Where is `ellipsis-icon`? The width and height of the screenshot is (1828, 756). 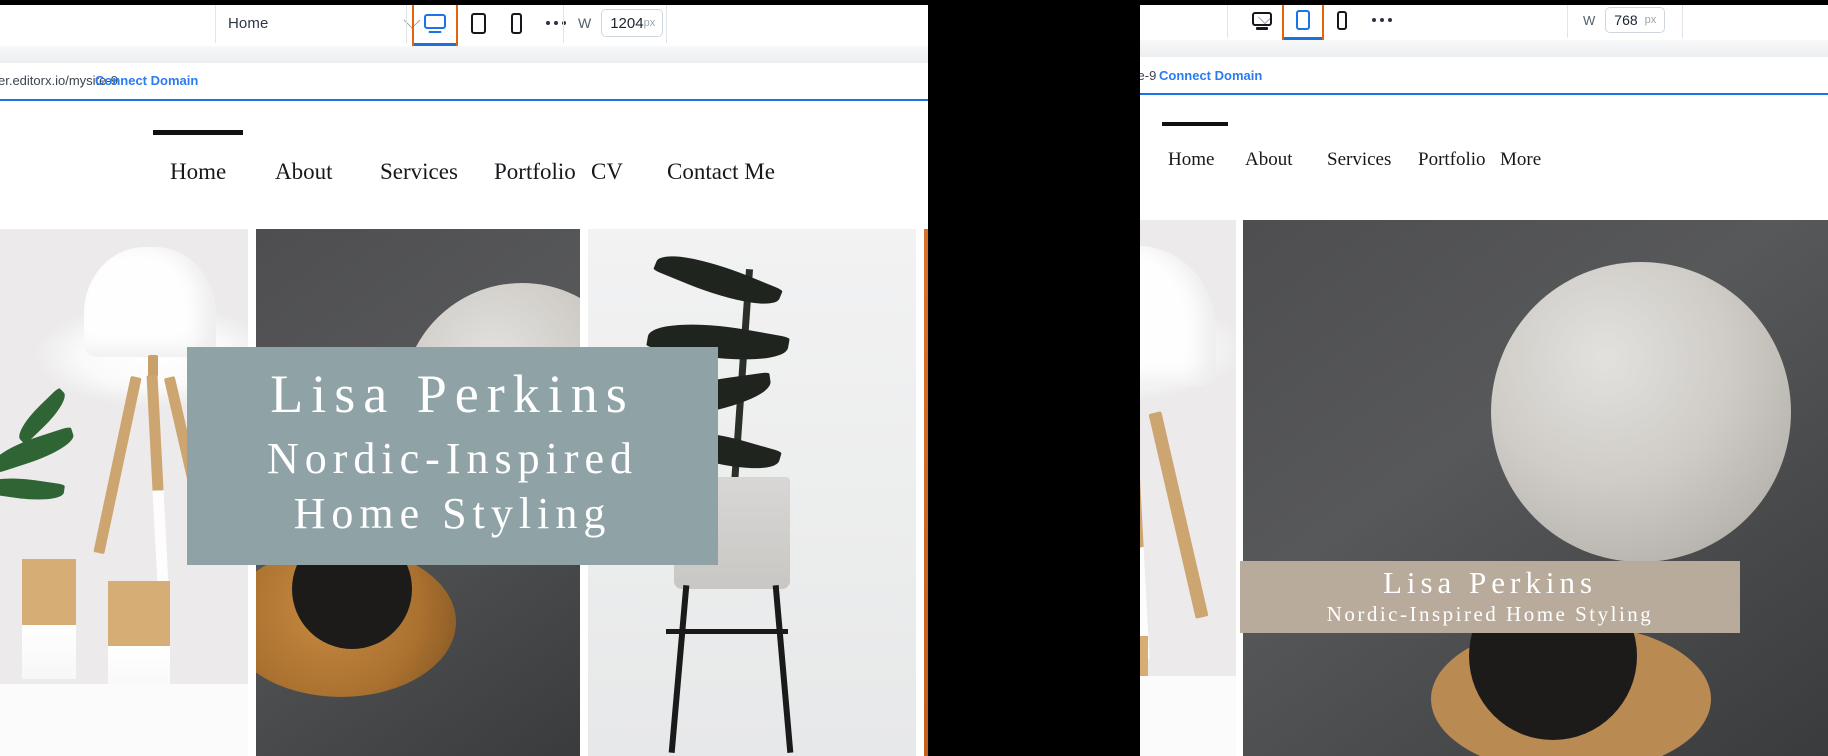 ellipsis-icon is located at coordinates (1382, 20).